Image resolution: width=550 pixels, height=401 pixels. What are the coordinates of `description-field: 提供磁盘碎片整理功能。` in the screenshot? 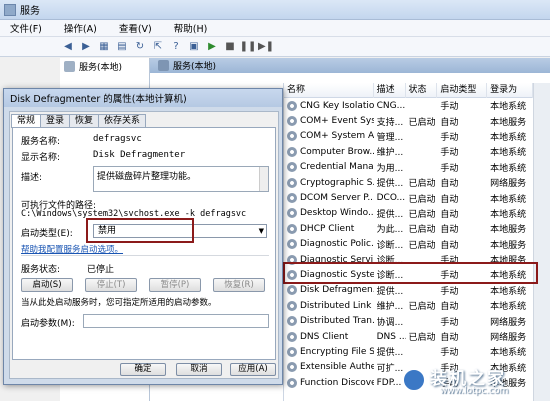 It's located at (181, 179).